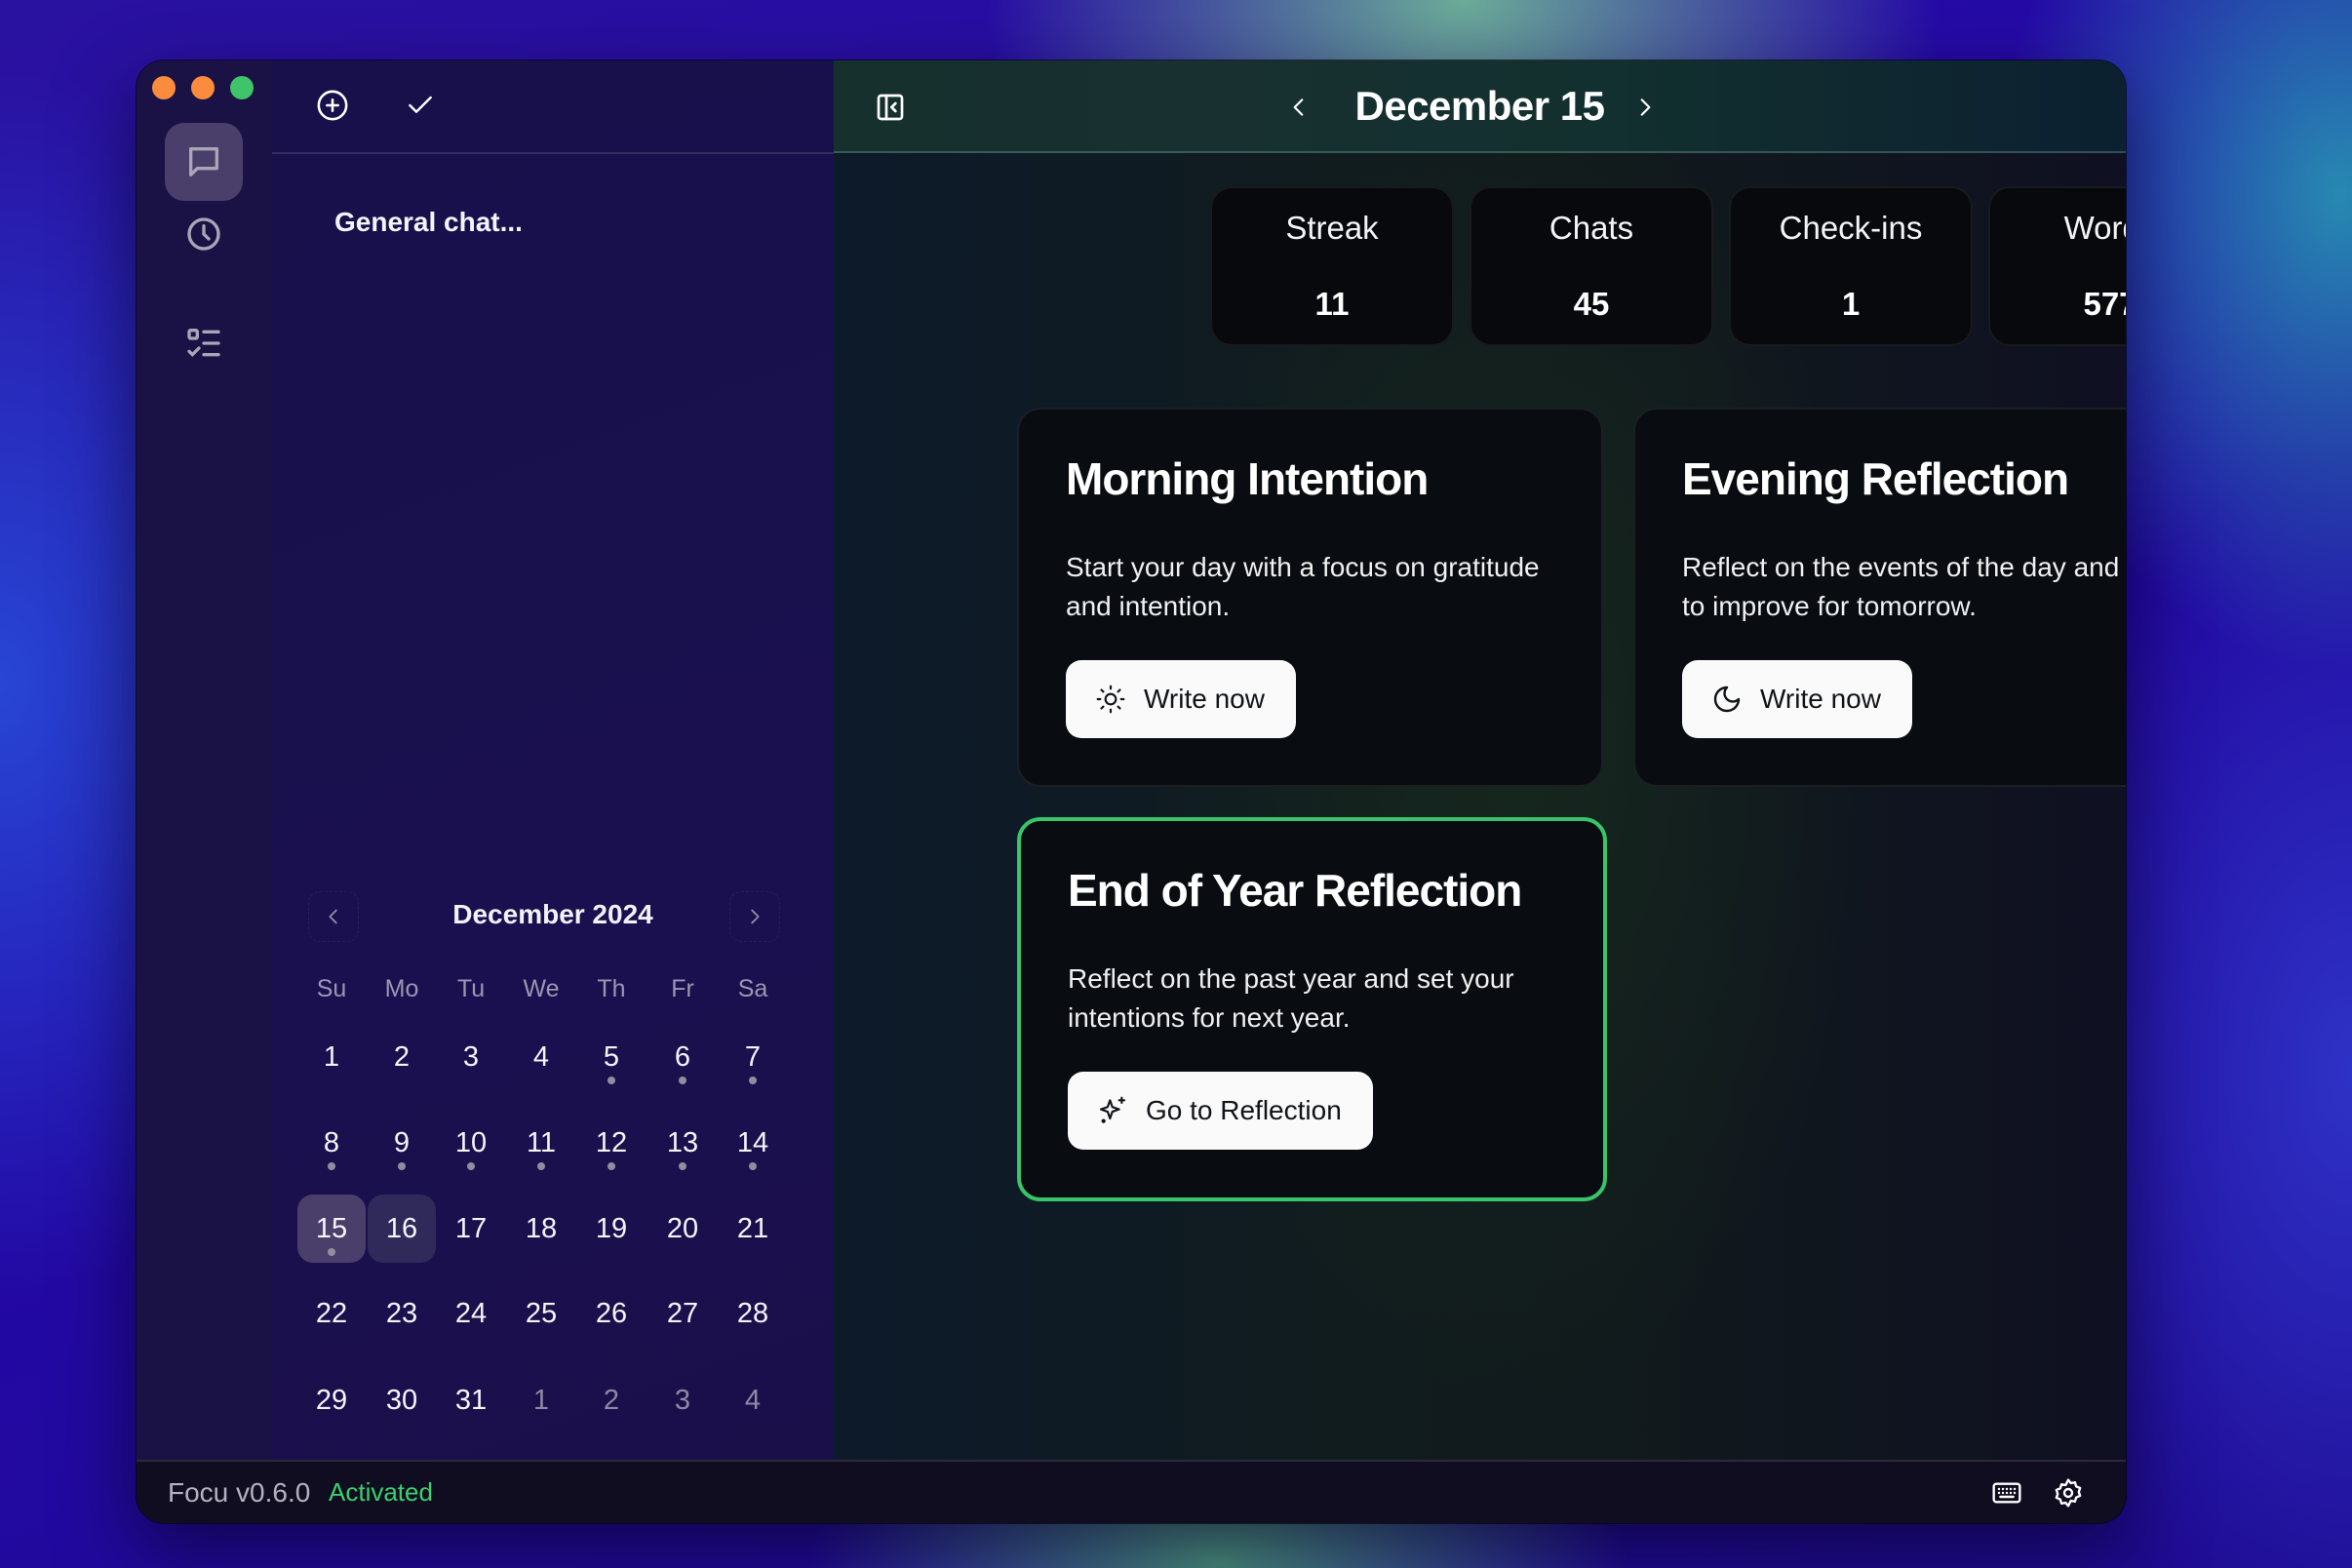  I want to click on calendar-day: 29, so click(331, 1400).